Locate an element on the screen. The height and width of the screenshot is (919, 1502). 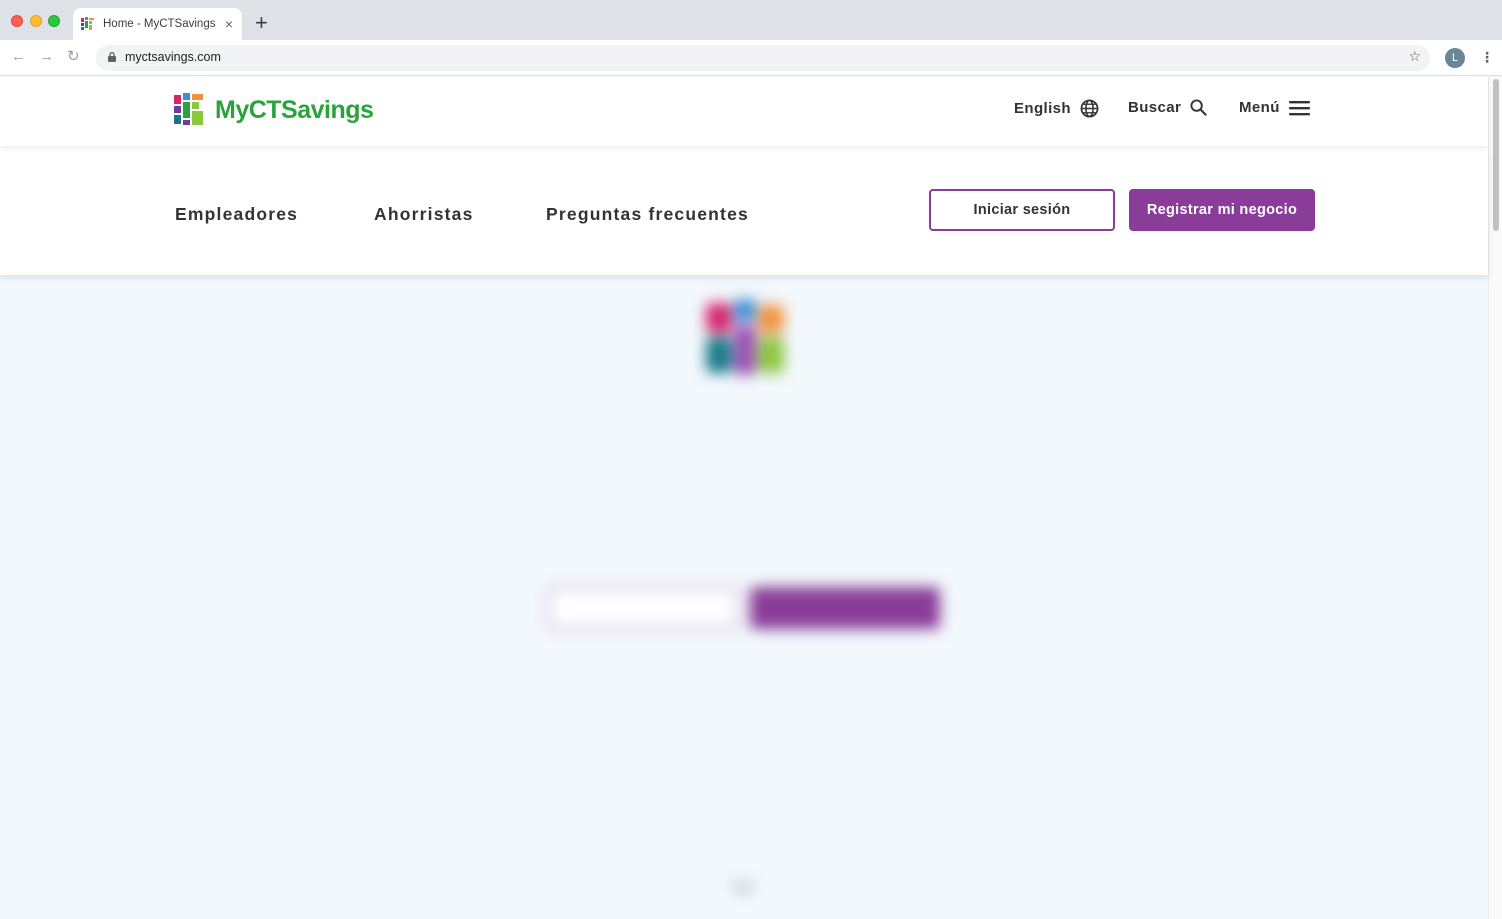
search-toggle: Buscar is located at coordinates (1167, 107).